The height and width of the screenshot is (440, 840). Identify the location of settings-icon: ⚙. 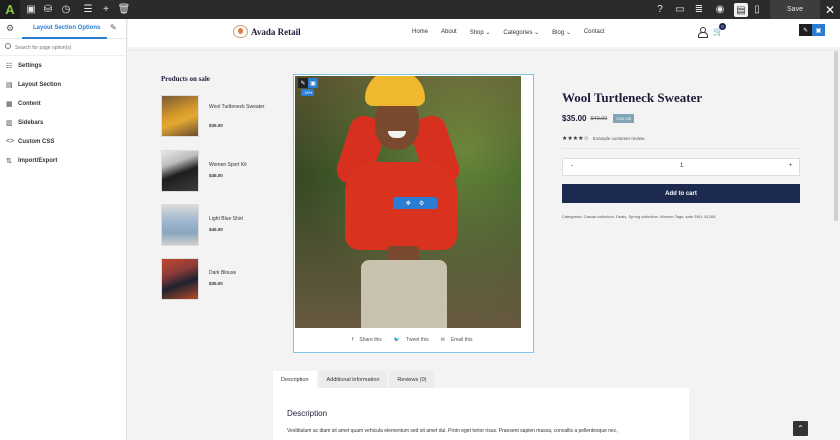
(421, 203).